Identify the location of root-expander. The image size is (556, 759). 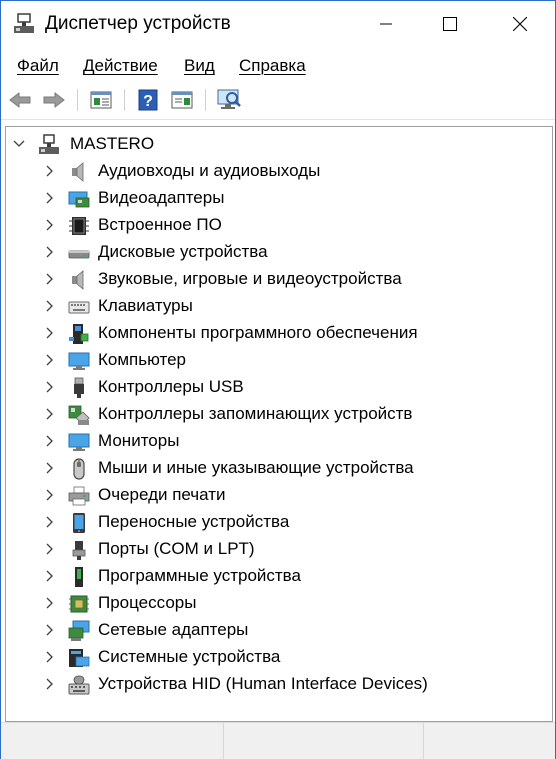
(19, 144).